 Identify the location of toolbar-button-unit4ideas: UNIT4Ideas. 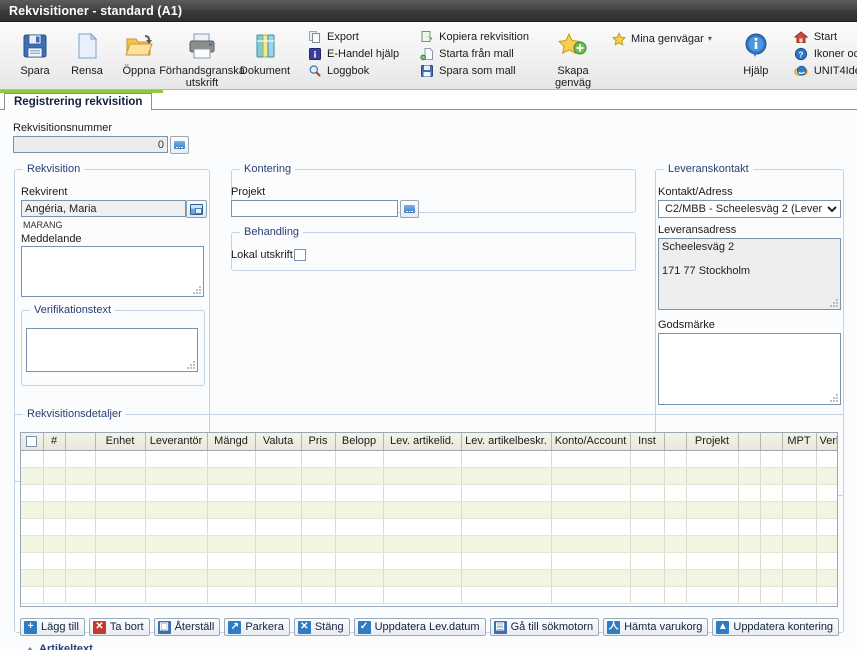
(824, 70).